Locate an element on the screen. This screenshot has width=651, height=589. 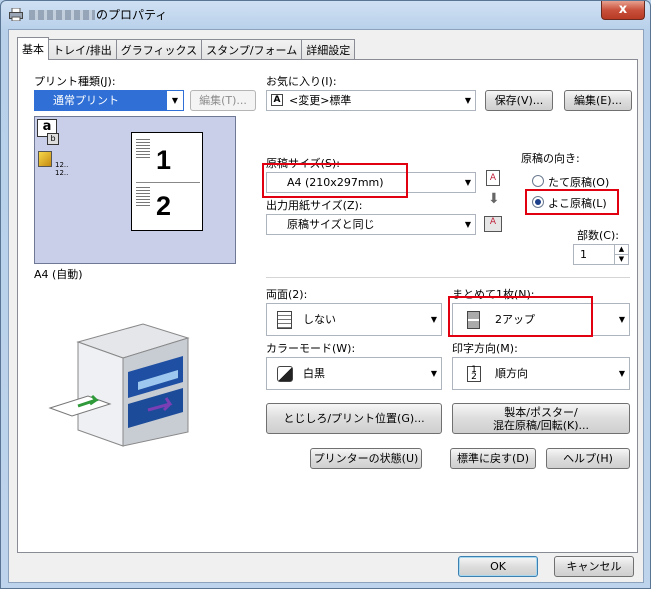
color-mode-select: 白黒 ▼ is located at coordinates (354, 373).